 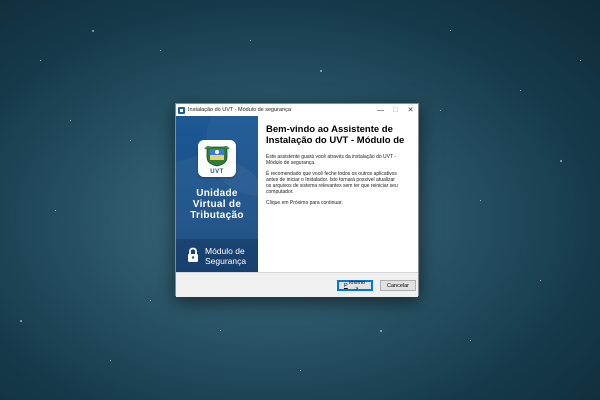 I want to click on module-name: Módulo de Segurança, so click(x=226, y=256).